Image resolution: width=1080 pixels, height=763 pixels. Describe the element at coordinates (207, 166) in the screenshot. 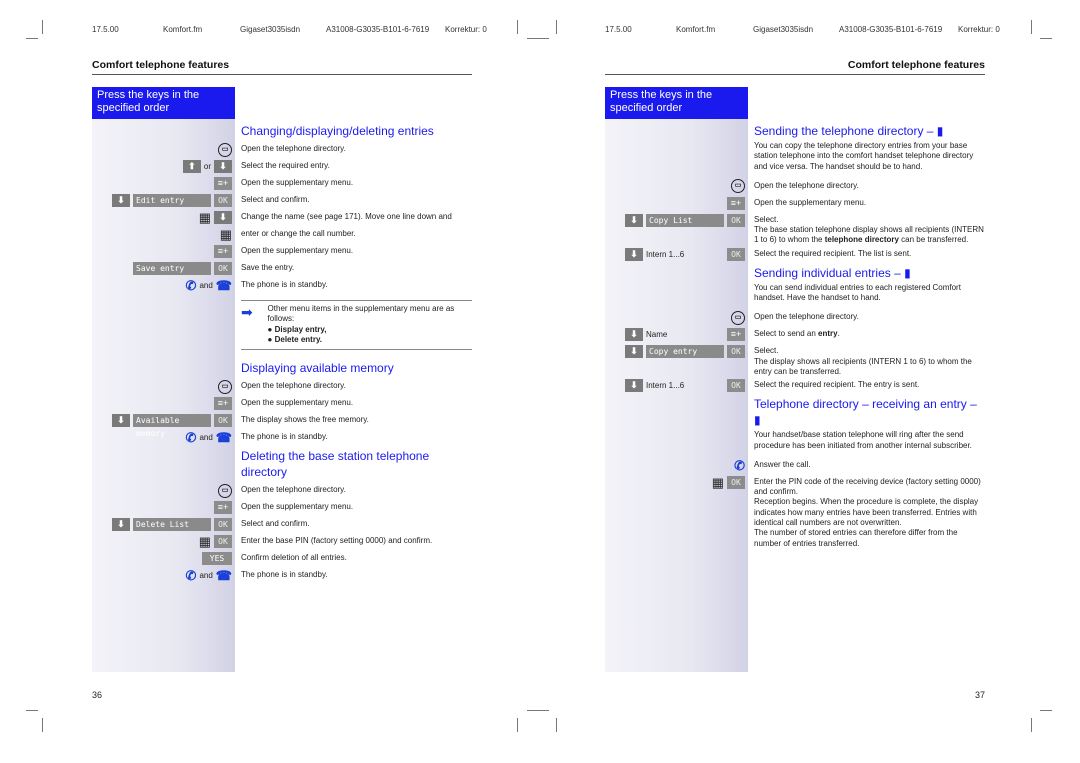

I see `key-connector: or` at that location.